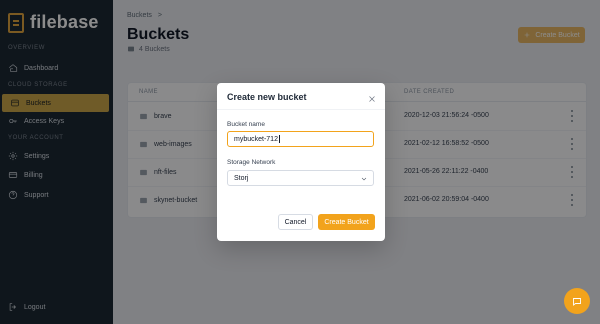 This screenshot has height=324, width=600. Describe the element at coordinates (372, 99) in the screenshot. I see `close-icon` at that location.